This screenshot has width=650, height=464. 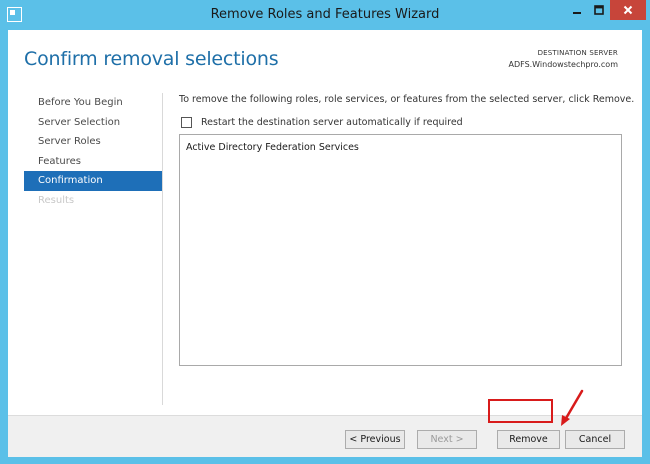 What do you see at coordinates (272, 147) in the screenshot?
I see `list-item: Active Directory Federation Services` at bounding box center [272, 147].